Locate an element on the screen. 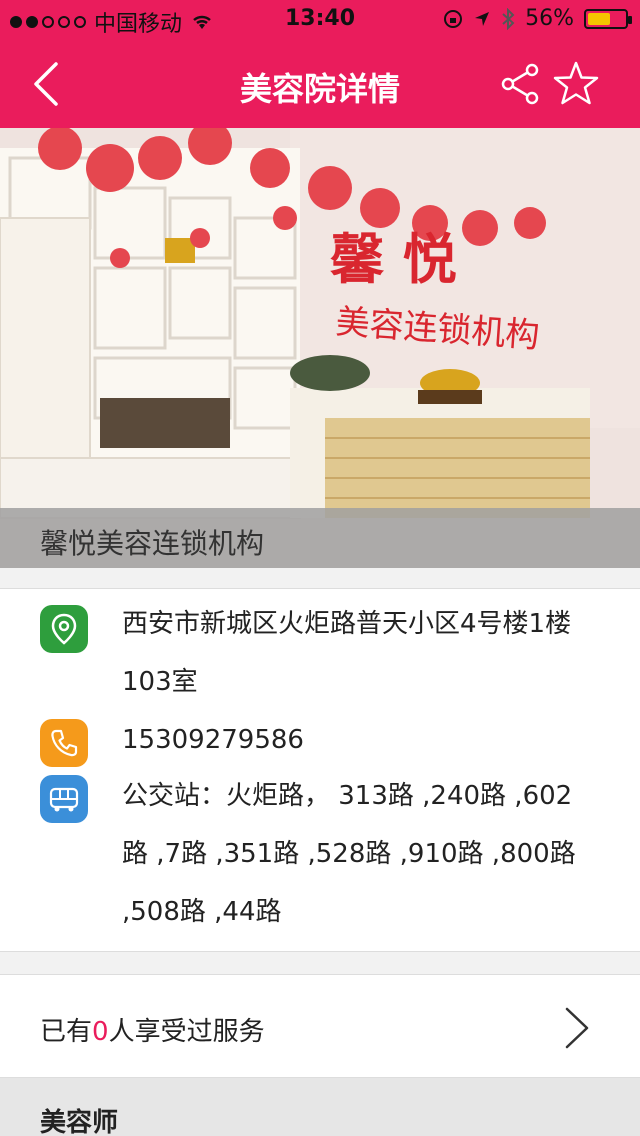 The width and height of the screenshot is (640, 1136). status-right: 56% is located at coordinates (537, 18).